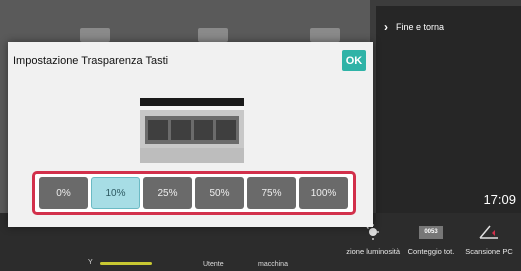  I want to click on fine-e-torna-button: › Fine e torna, so click(414, 27).